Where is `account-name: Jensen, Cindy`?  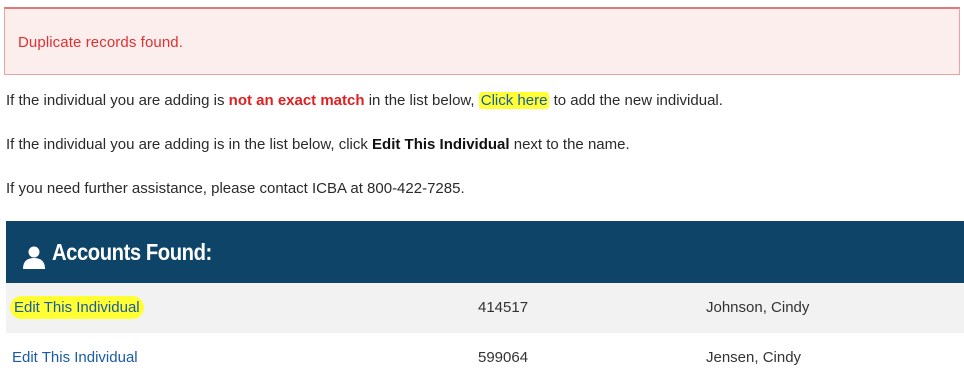 account-name: Jensen, Cindy is located at coordinates (754, 357).